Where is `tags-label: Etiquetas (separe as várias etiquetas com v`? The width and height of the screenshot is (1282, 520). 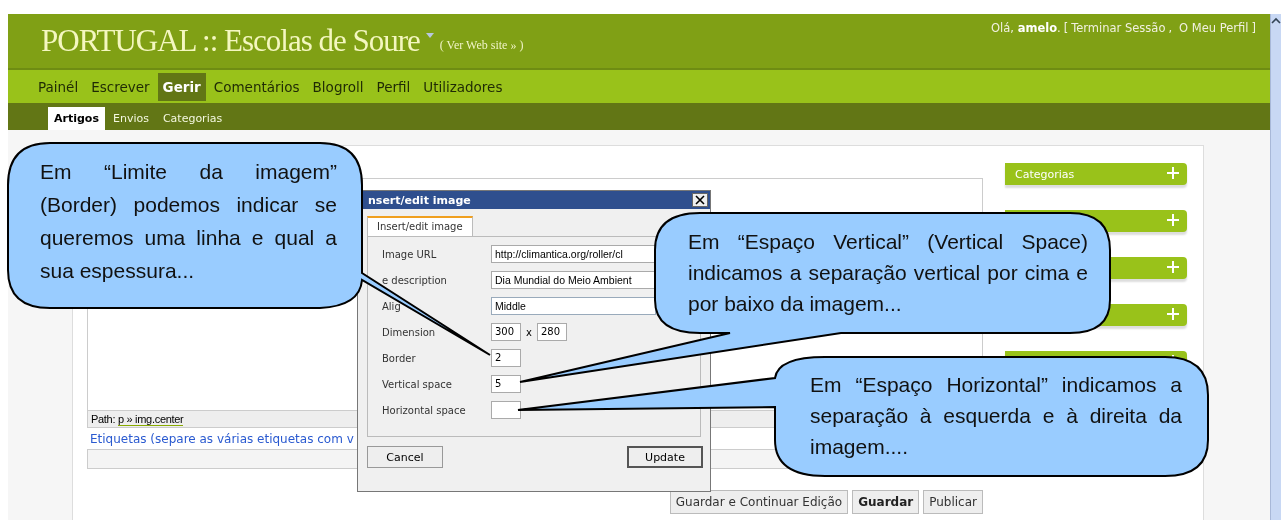 tags-label: Etiquetas (separe as várias etiquetas com v is located at coordinates (222, 439).